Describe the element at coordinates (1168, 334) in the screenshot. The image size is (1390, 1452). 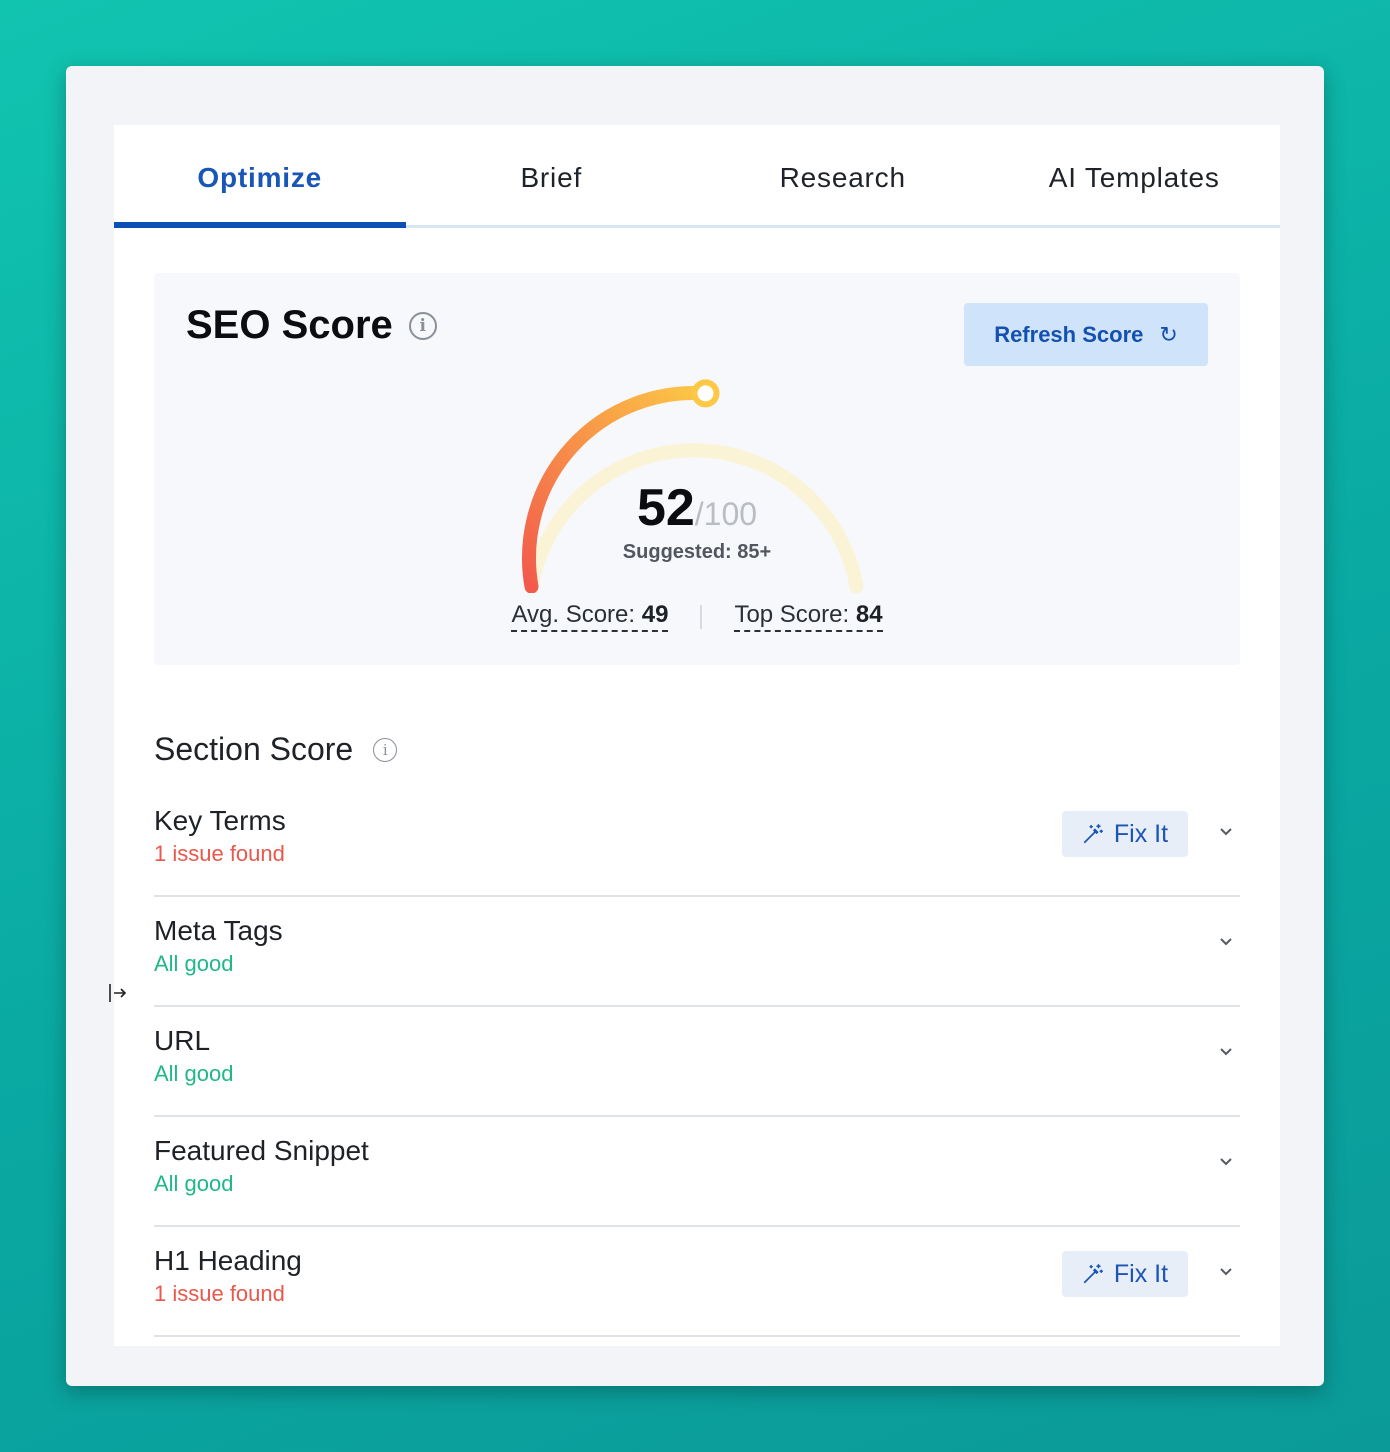
I see `refresh-icon: ↻` at that location.